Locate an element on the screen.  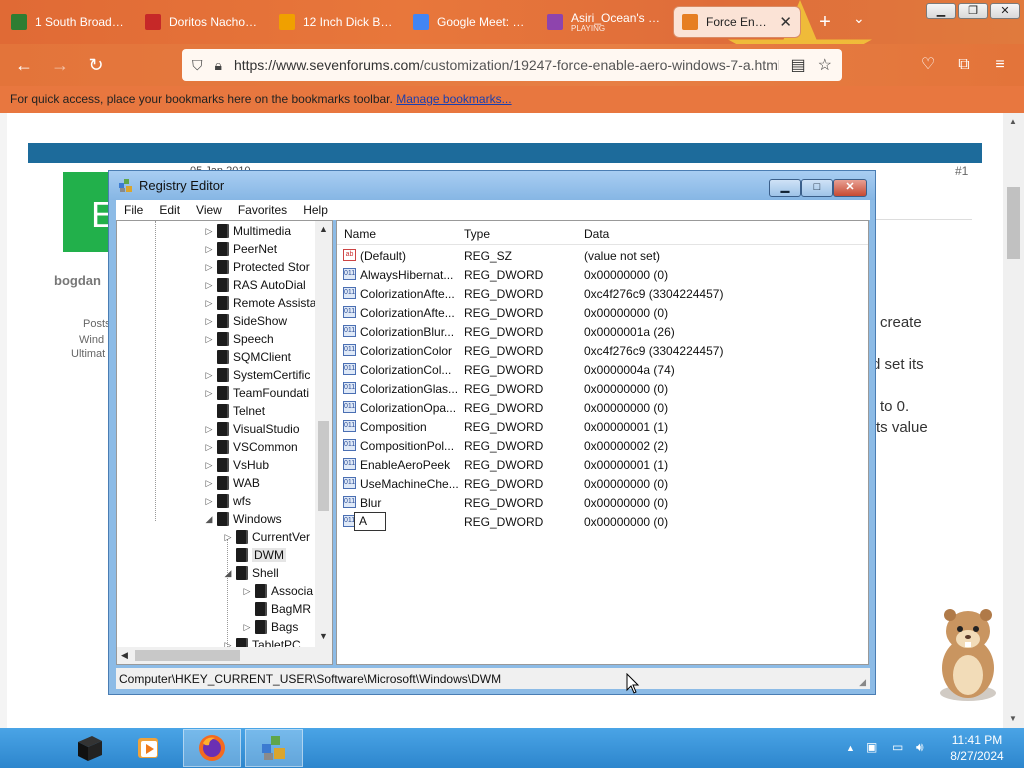
extensions-puzzle-icon: ⧉ is located at coordinates (964, 65).